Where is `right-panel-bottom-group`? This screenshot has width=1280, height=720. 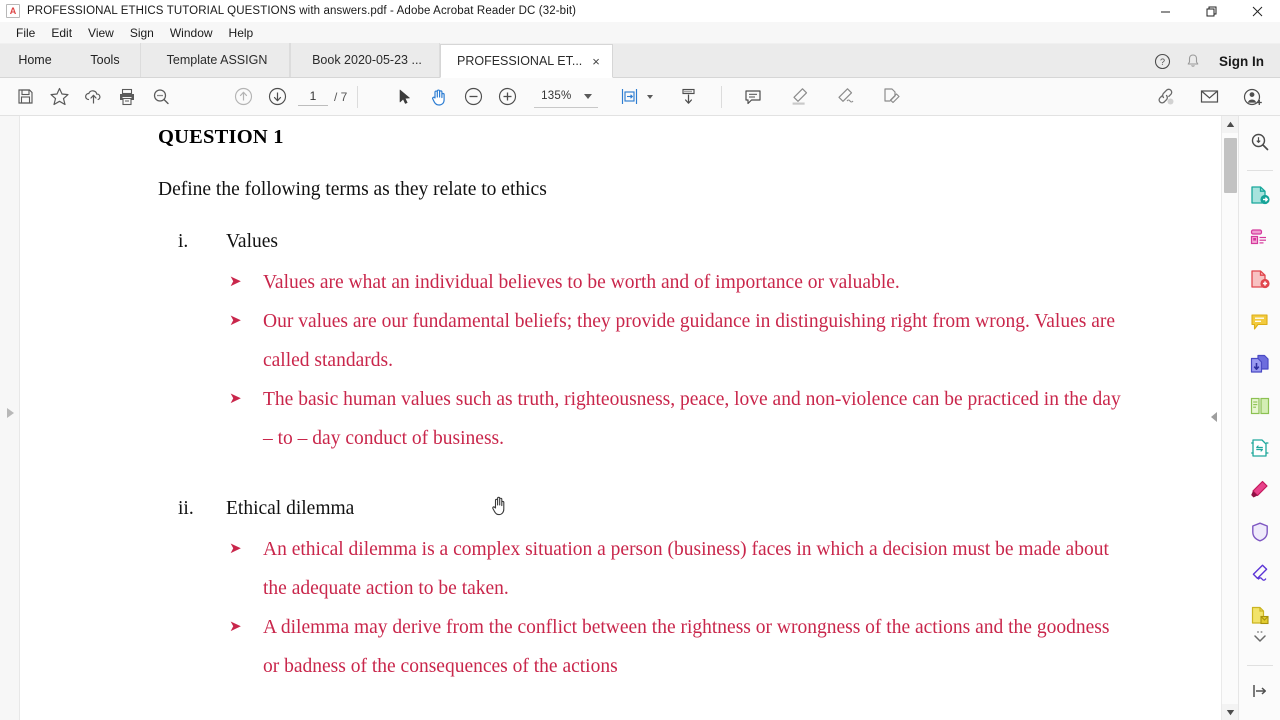
right-panel-bottom-group is located at coordinates (1259, 667).